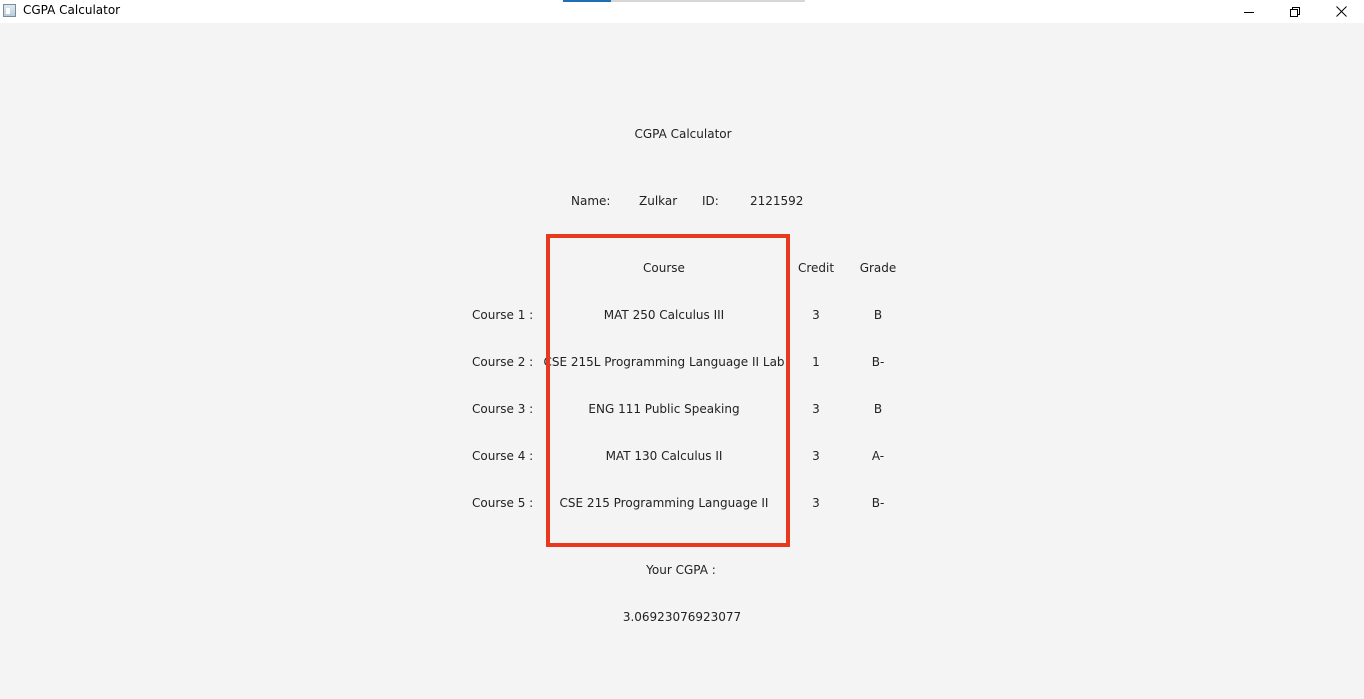  What do you see at coordinates (777, 201) in the screenshot?
I see `id-value: 2121592` at bounding box center [777, 201].